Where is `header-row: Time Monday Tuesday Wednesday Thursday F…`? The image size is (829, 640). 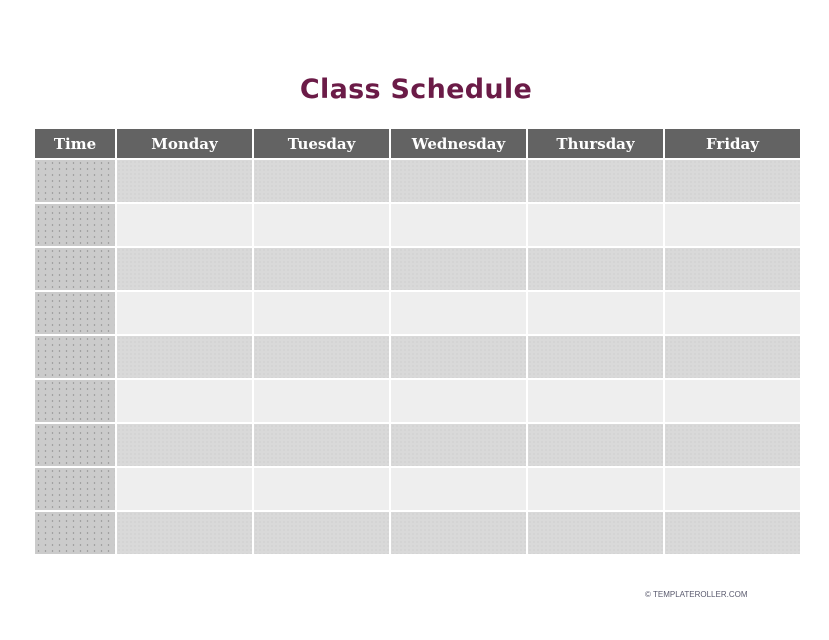 header-row: Time Monday Tuesday Wednesday Thursday F… is located at coordinates (417, 143).